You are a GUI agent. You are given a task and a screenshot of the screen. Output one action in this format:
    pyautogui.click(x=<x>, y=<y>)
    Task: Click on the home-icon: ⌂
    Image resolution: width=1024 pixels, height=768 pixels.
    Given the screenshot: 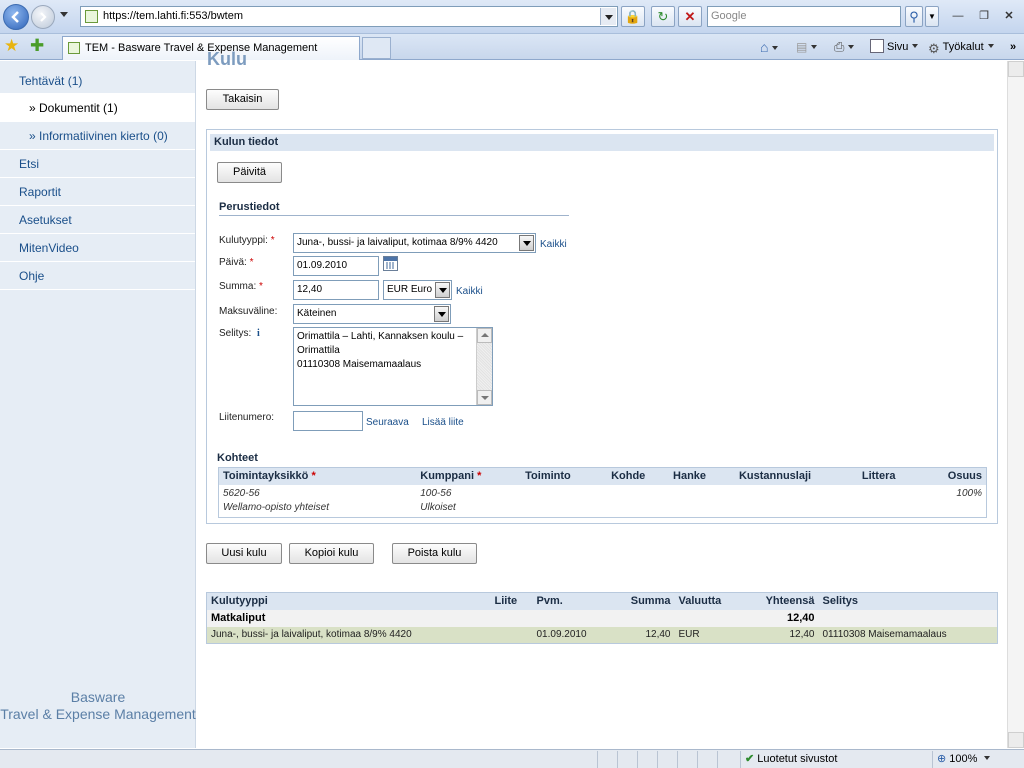 What is the action you would take?
    pyautogui.click(x=769, y=48)
    